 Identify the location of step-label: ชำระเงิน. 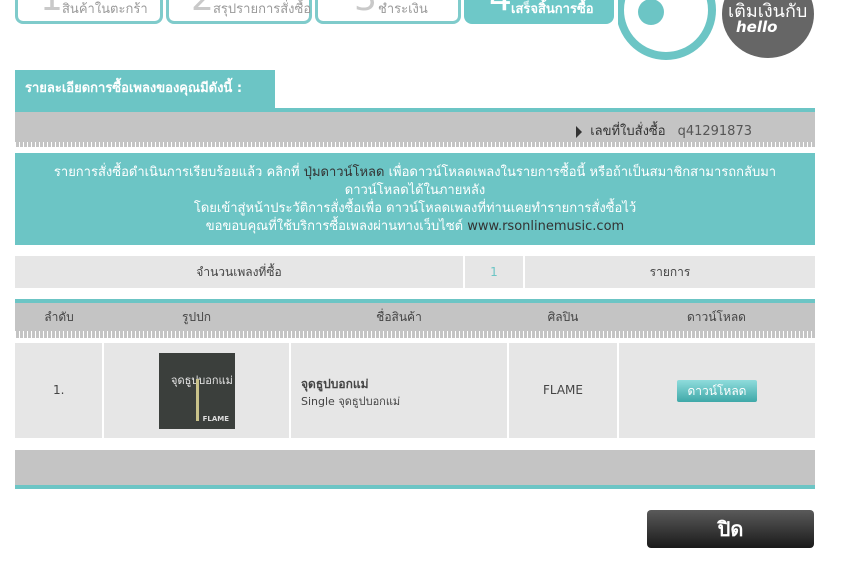
(403, 9).